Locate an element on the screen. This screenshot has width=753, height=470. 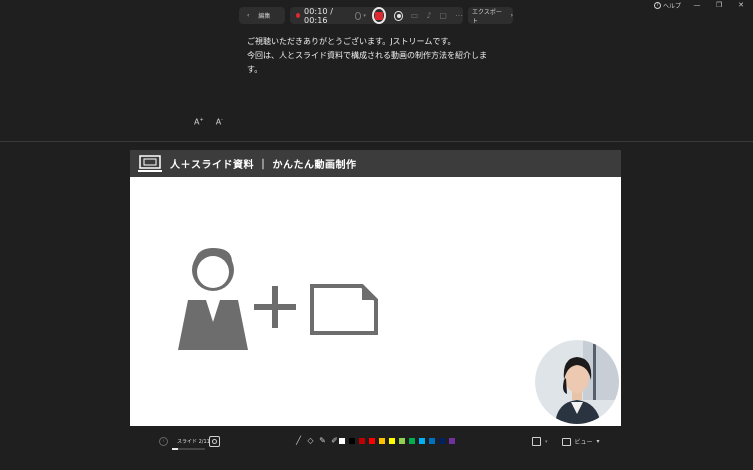
pause-button is located at coordinates (398, 15).